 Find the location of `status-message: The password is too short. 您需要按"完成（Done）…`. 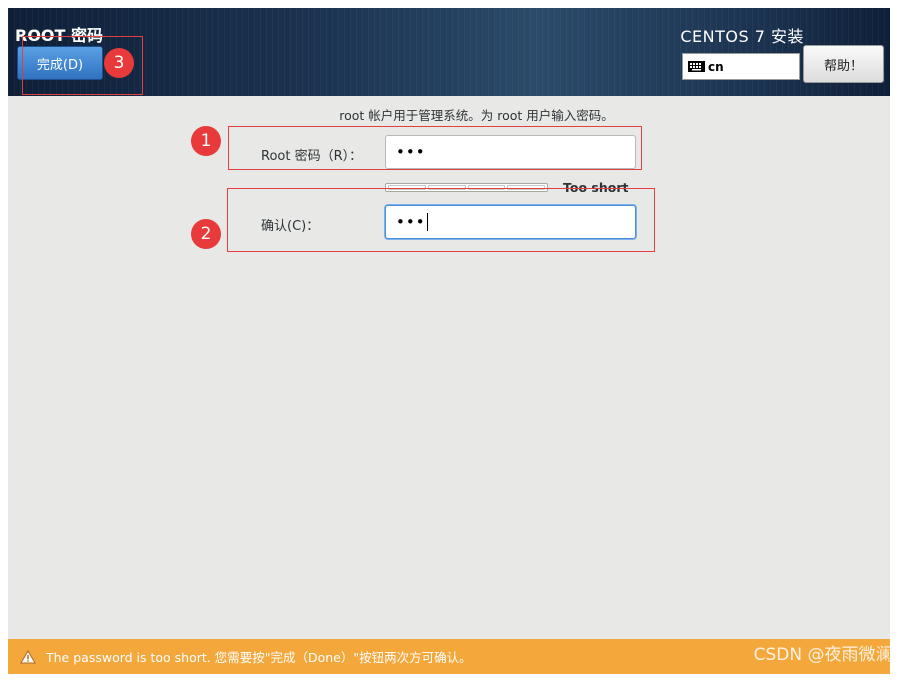

status-message: The password is too short. 您需要按"完成（Done）… is located at coordinates (259, 657).